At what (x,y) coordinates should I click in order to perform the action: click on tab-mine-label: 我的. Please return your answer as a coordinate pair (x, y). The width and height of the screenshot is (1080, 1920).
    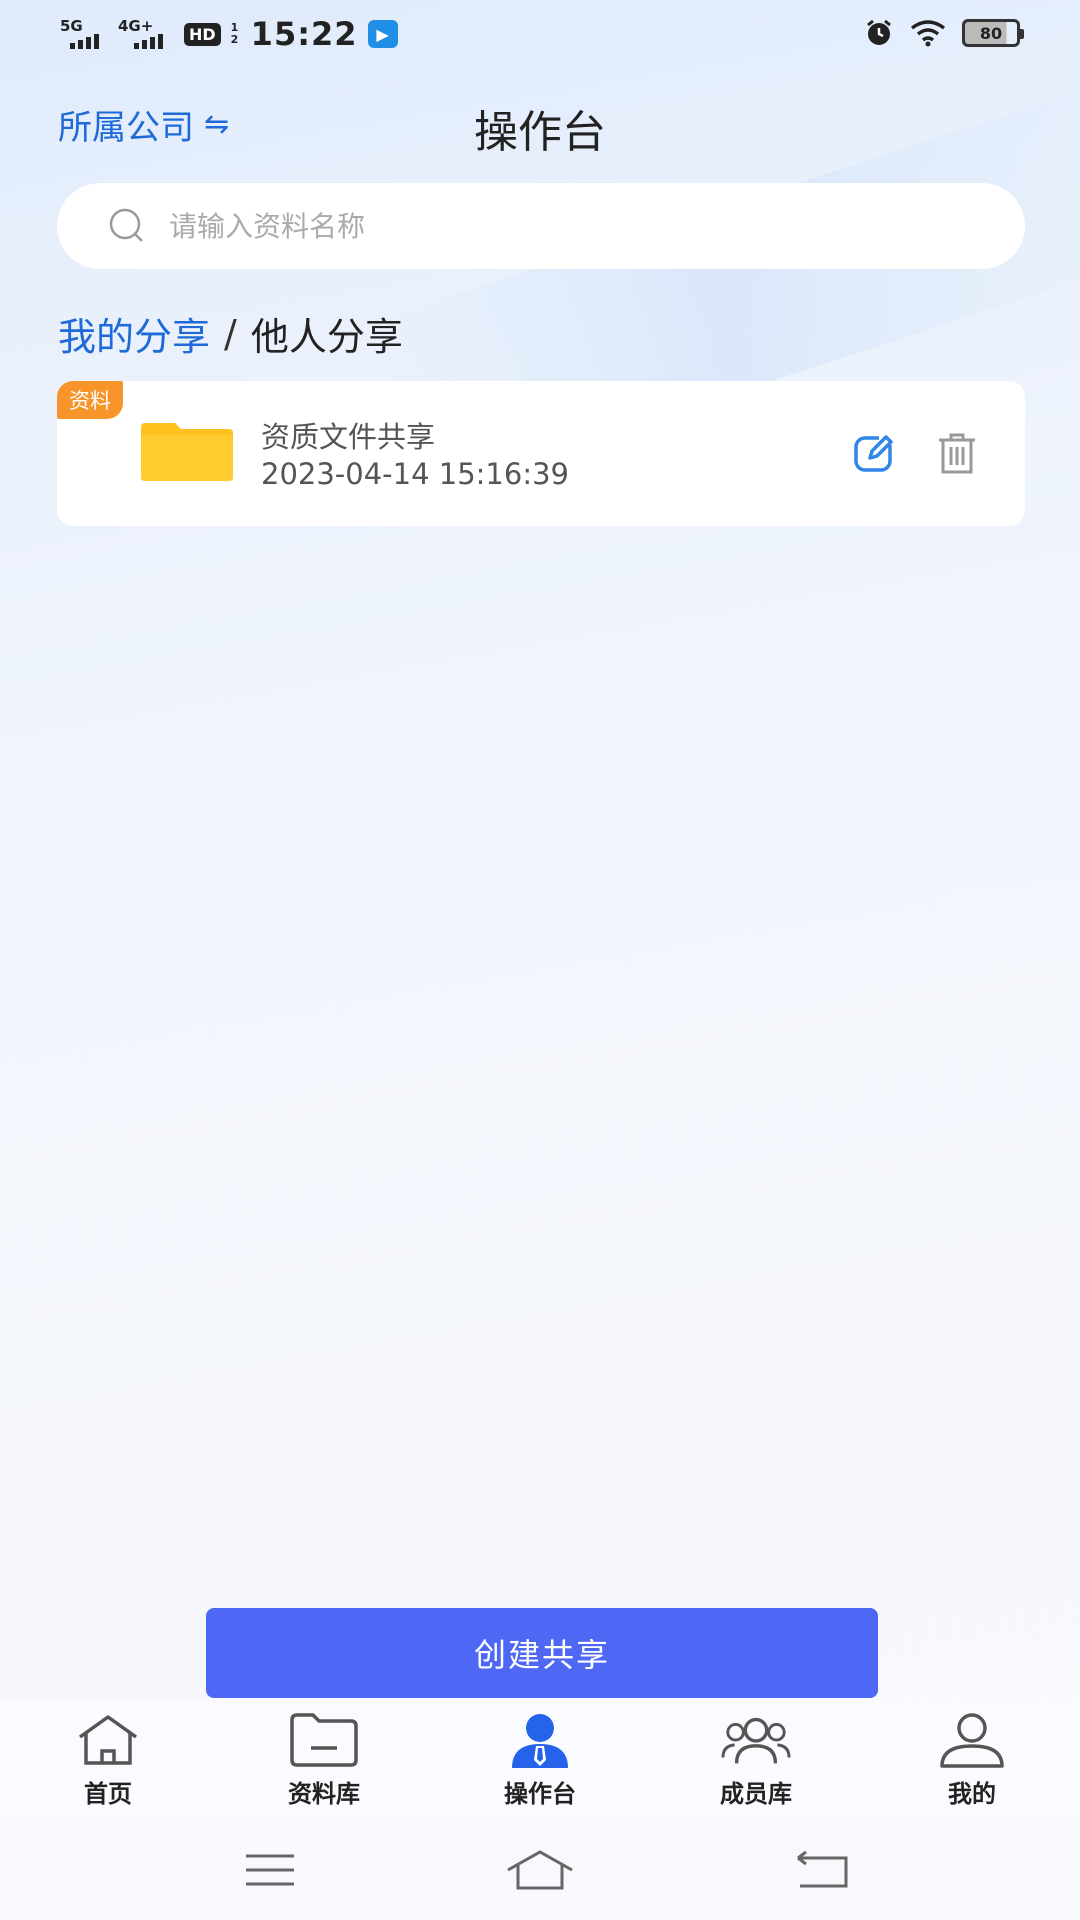
    Looking at the image, I should click on (972, 1794).